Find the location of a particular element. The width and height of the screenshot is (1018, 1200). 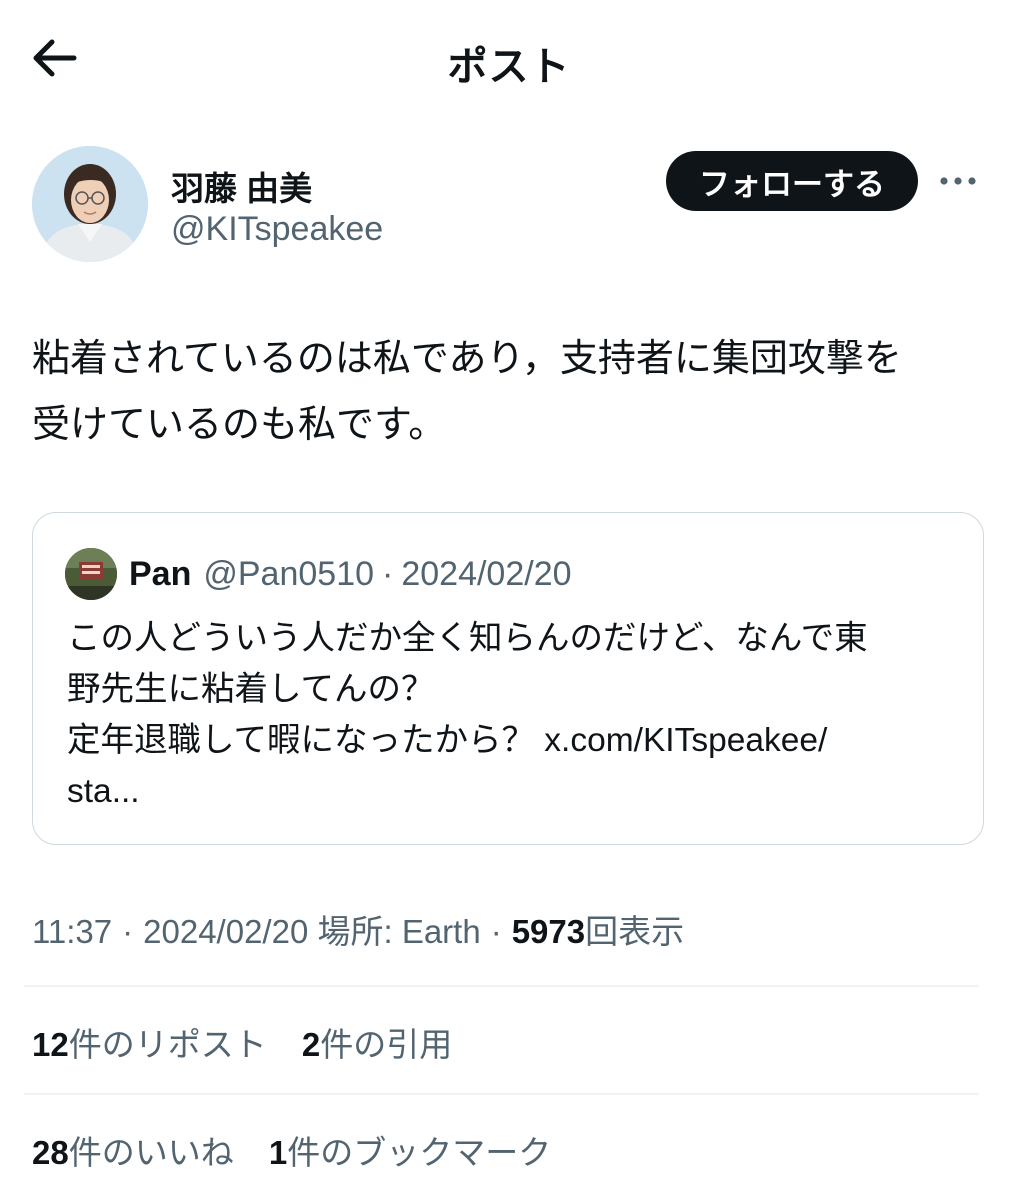

likes-label: 件のいいね is located at coordinates (151, 1152).